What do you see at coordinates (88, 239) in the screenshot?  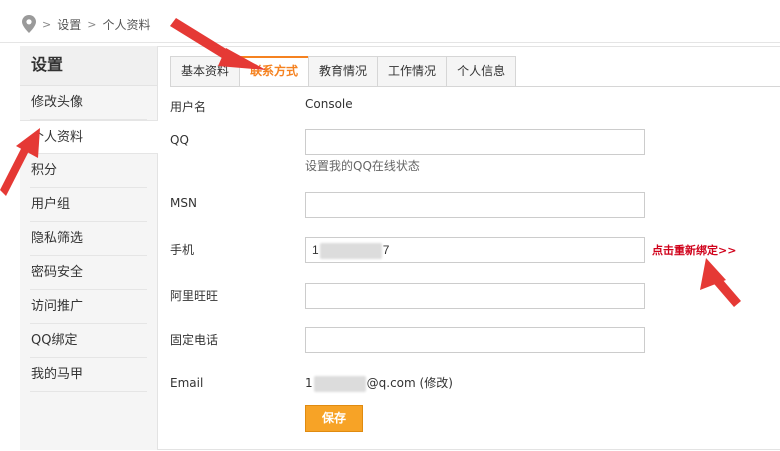 I see `sidebar-item-privacy: 隐私筛选` at bounding box center [88, 239].